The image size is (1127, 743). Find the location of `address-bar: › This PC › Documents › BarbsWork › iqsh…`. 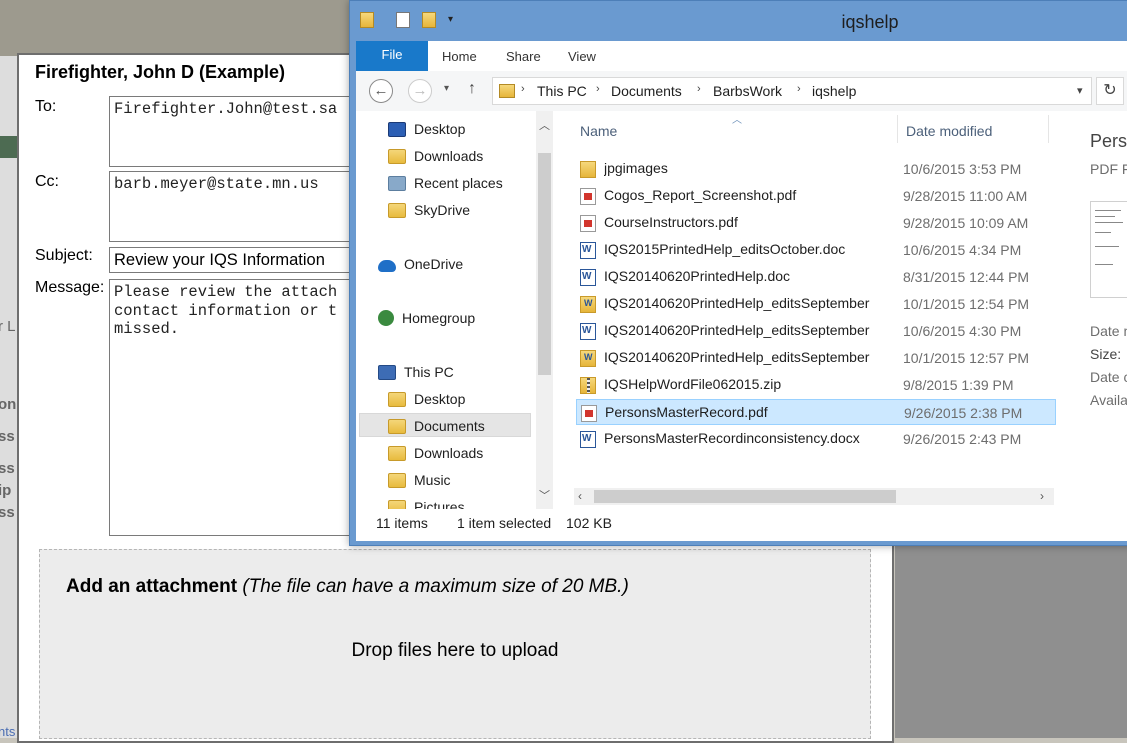

address-bar: › This PC › Documents › BarbsWork › iqsh… is located at coordinates (792, 91).